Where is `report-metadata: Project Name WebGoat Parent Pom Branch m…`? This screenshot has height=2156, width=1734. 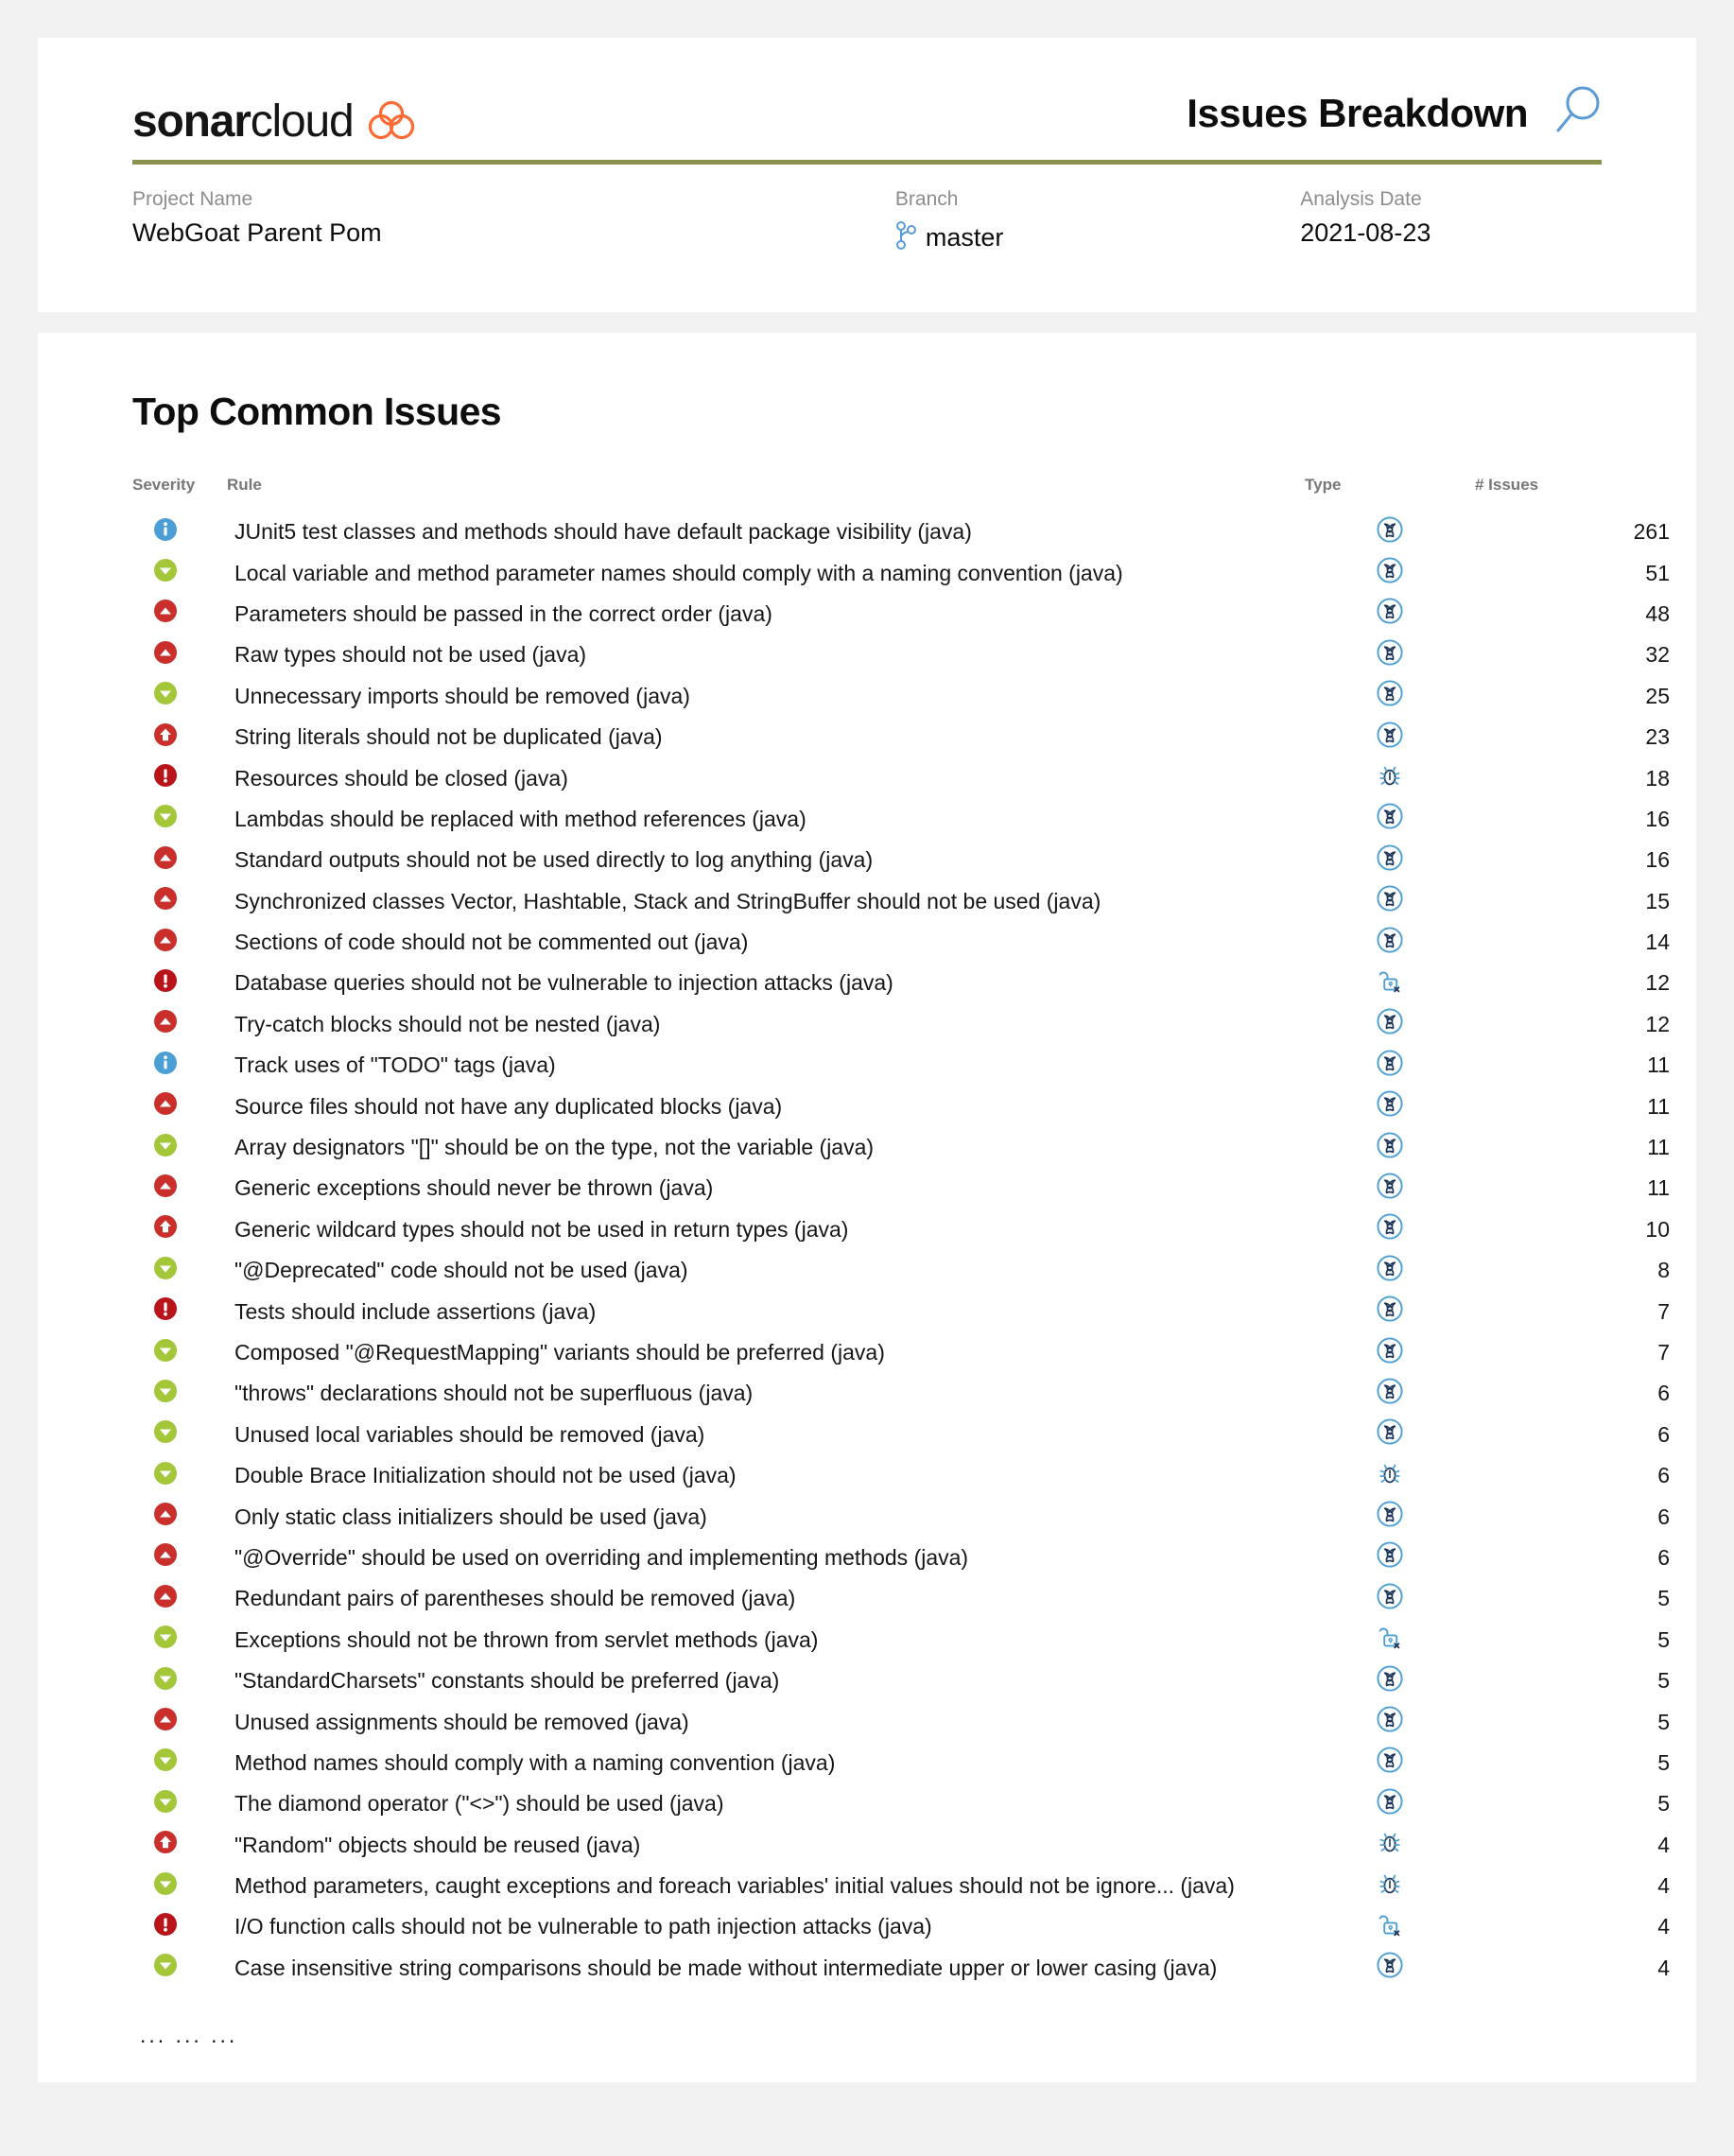
report-metadata: Project Name WebGoat Parent Pom Branch m… is located at coordinates (867, 210).